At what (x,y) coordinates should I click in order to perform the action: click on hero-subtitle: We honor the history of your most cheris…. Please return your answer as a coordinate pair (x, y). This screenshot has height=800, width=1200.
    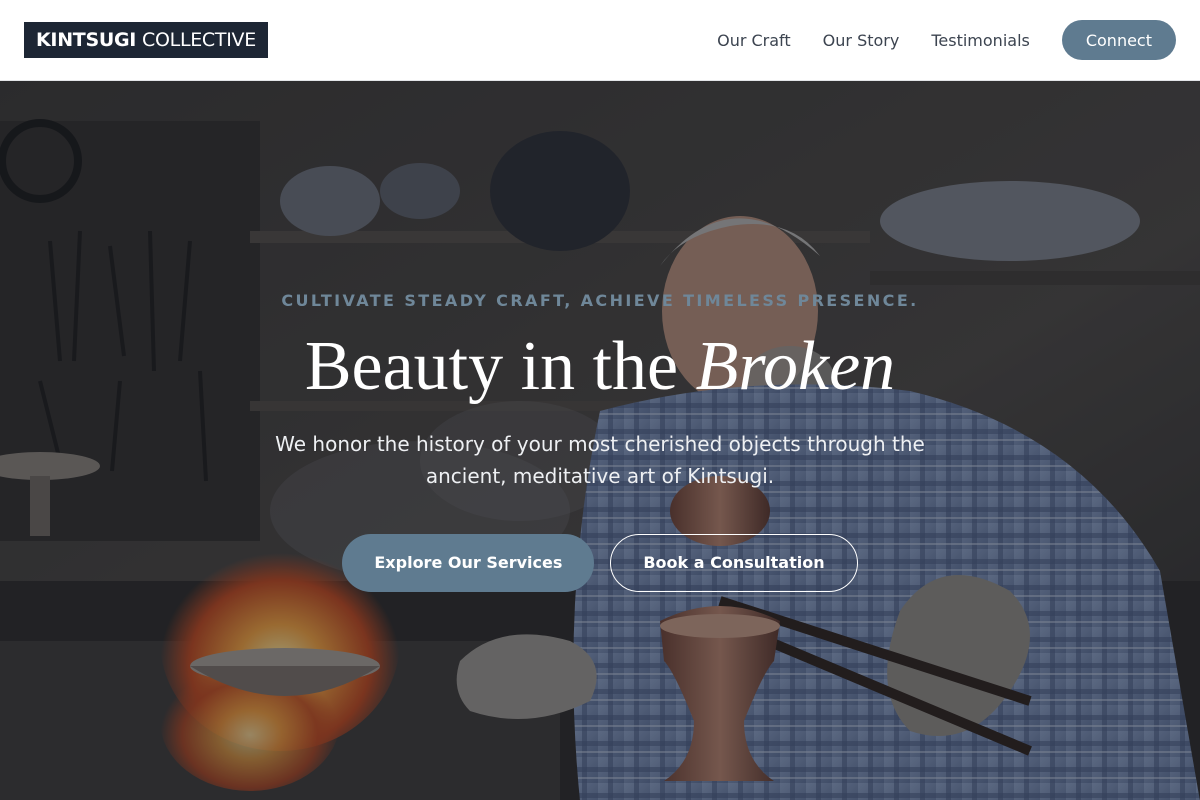
    Looking at the image, I should click on (600, 459).